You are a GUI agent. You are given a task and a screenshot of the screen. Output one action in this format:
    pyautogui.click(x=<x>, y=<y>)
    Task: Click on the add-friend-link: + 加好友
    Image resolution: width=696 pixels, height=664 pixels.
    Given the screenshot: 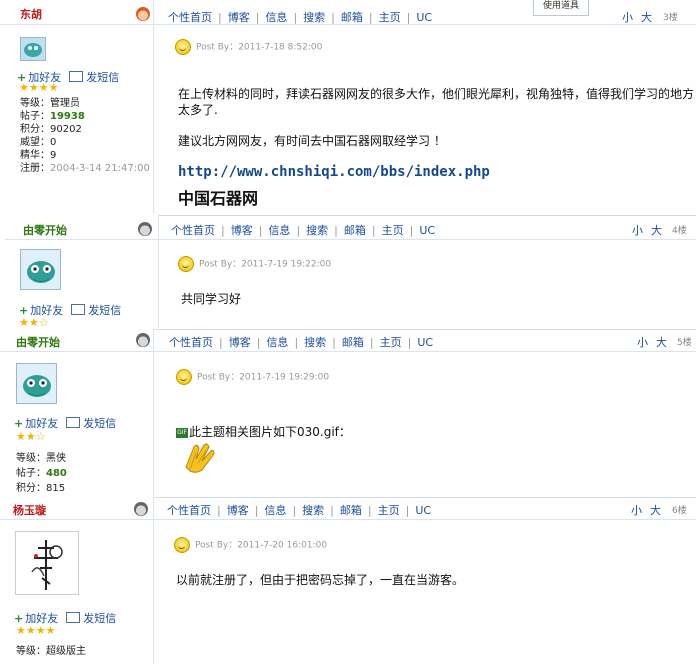 What is the action you would take?
    pyautogui.click(x=36, y=423)
    